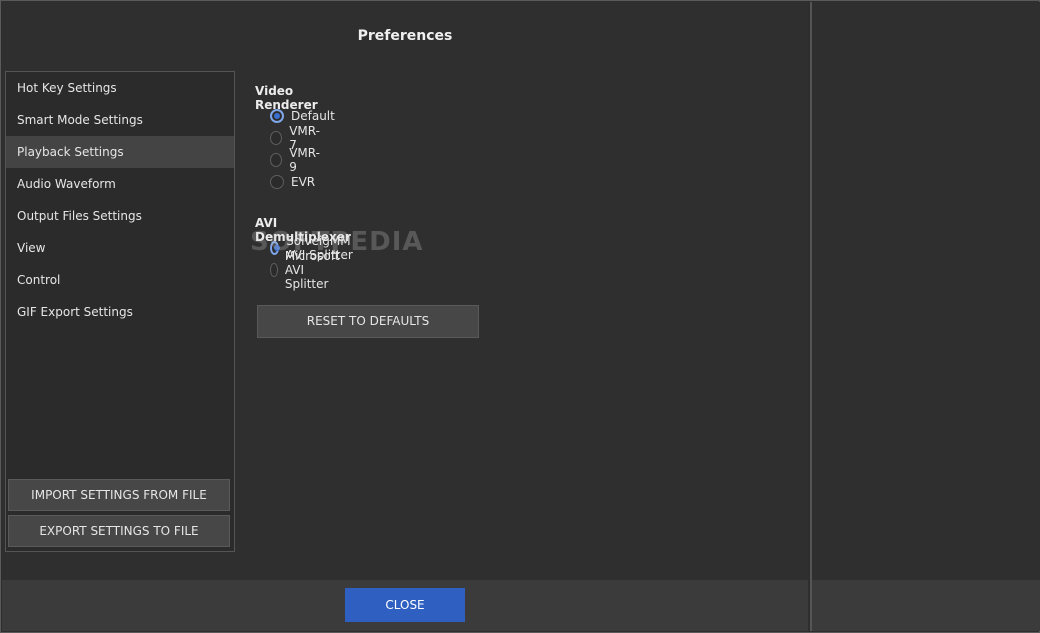  Describe the element at coordinates (312, 270) in the screenshot. I see `radio-label: Microsoft AVI Splitter` at that location.